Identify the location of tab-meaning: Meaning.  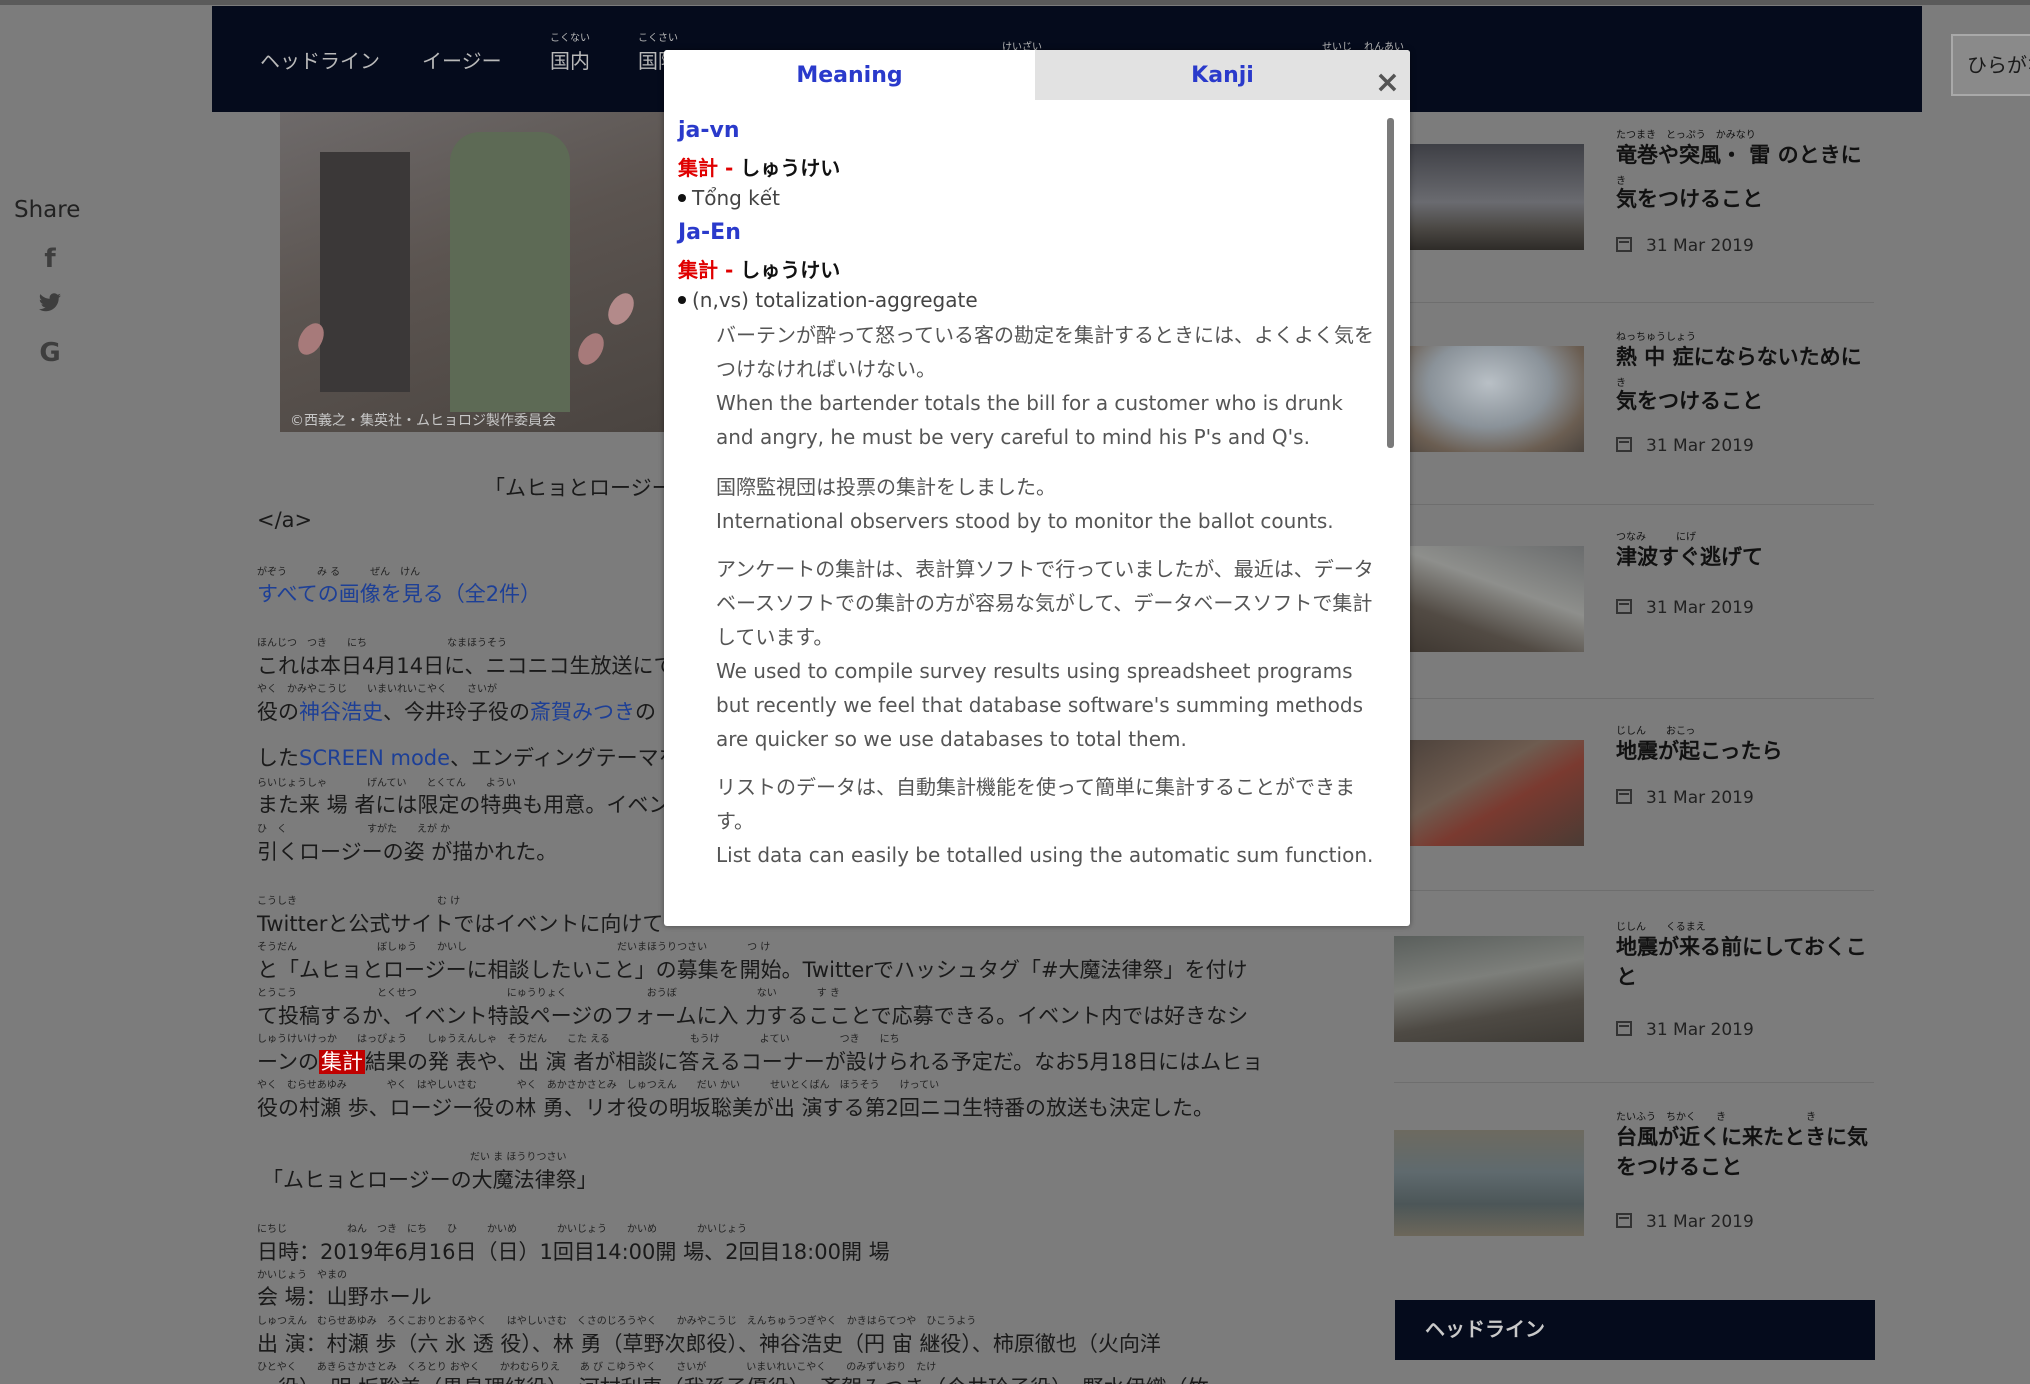
(849, 75).